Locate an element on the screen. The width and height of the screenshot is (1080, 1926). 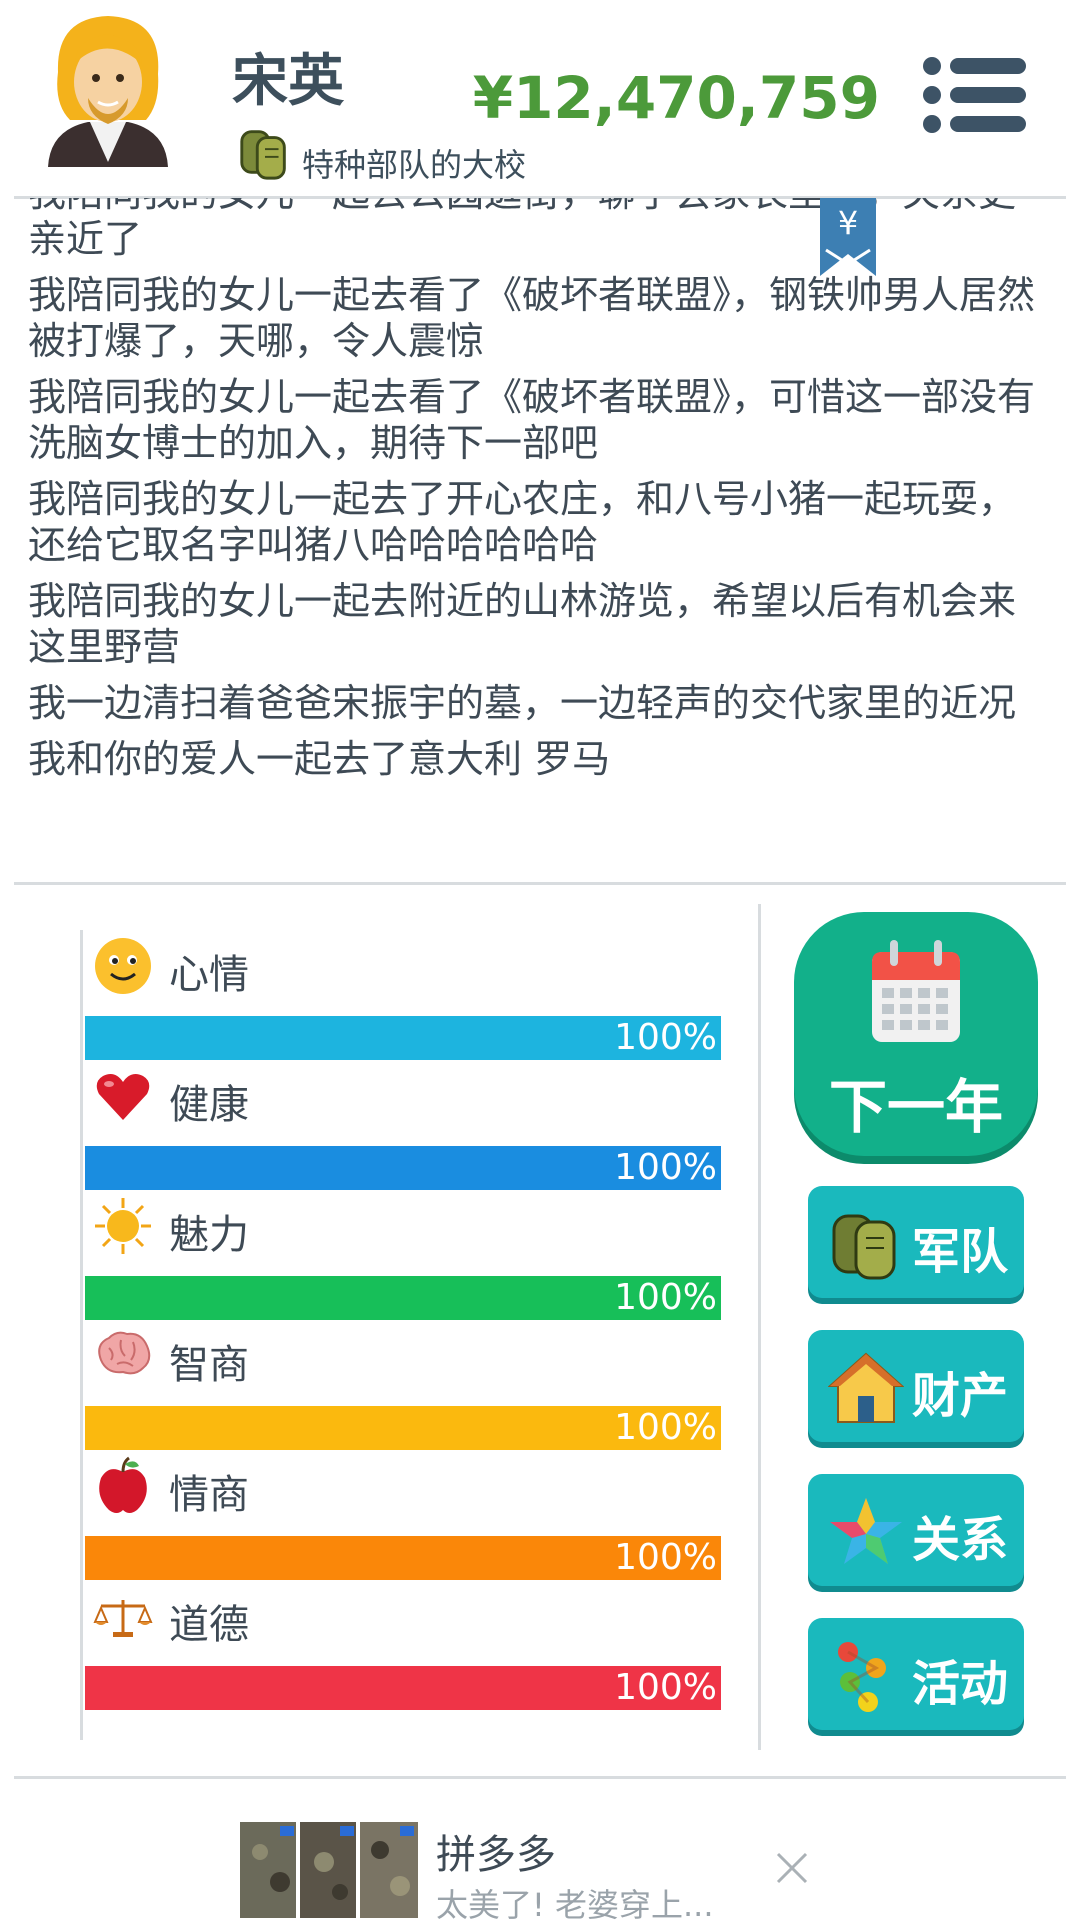
activity-label: 活动 is located at coordinates (960, 1684).